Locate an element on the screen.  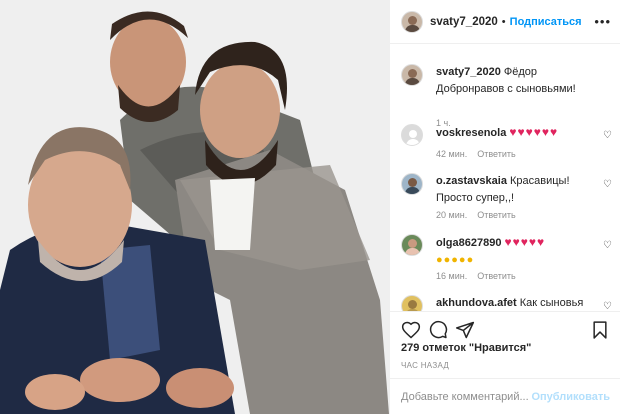
comment-row: akhundova.afet Как сыновья ♡ is located at coordinates (507, 303).